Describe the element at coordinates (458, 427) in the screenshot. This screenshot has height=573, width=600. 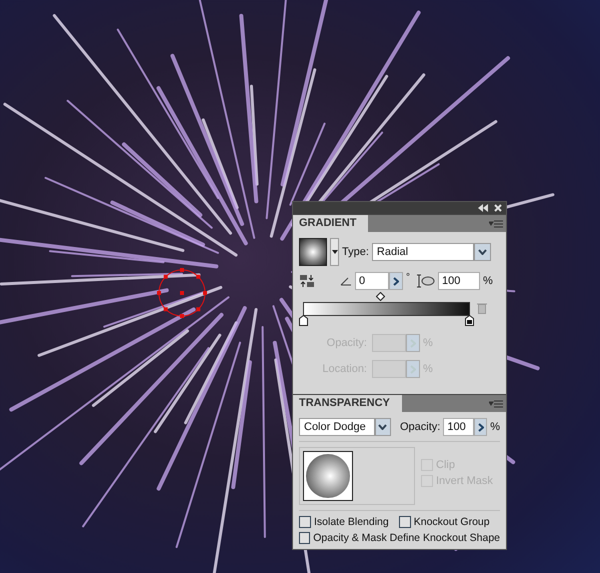
I see `opacity-field: 100` at that location.